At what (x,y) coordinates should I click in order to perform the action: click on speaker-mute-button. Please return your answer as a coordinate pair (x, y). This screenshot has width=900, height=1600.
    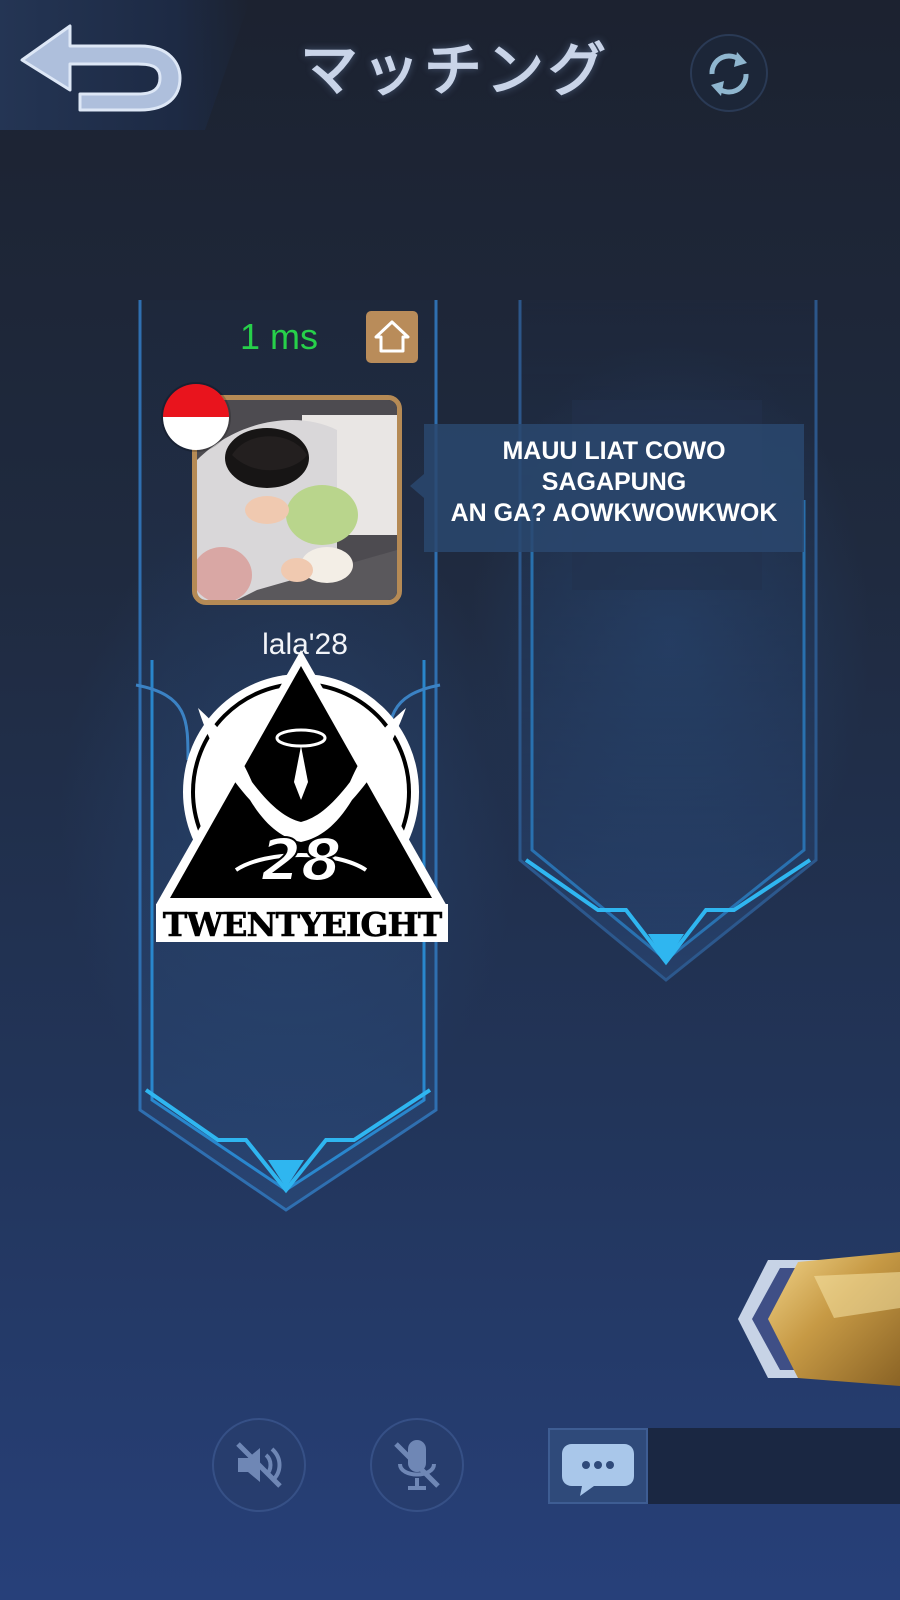
    Looking at the image, I should click on (259, 1465).